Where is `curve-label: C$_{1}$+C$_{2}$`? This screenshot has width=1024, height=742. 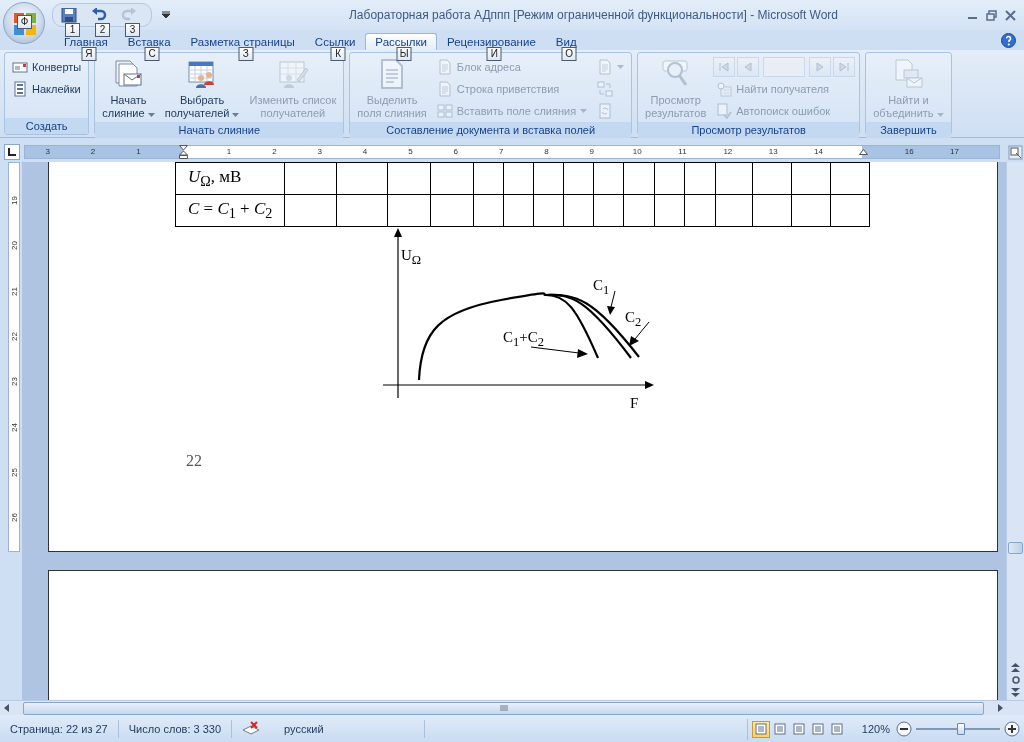
curve-label: C$_{1}$+C$_{2}$ is located at coordinates (523, 339).